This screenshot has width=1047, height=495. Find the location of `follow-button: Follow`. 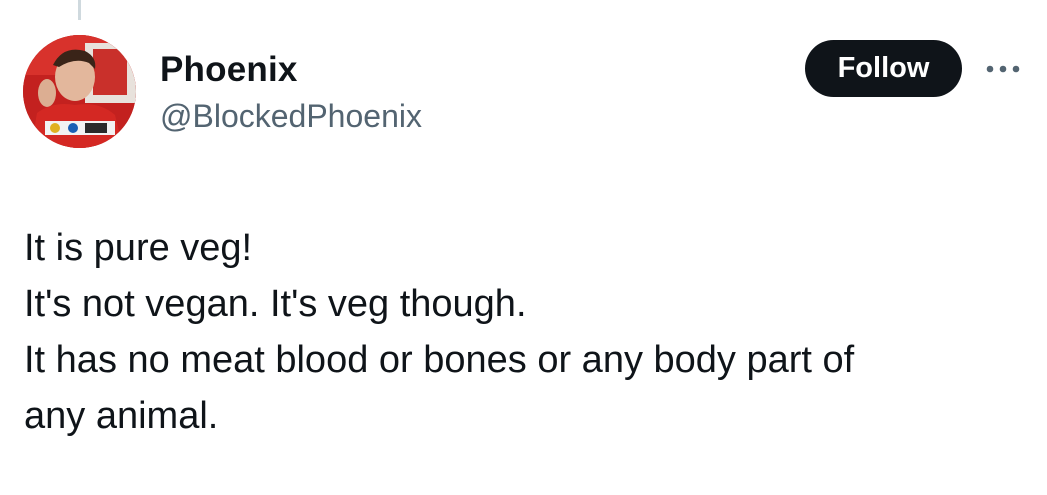

follow-button: Follow is located at coordinates (883, 68).